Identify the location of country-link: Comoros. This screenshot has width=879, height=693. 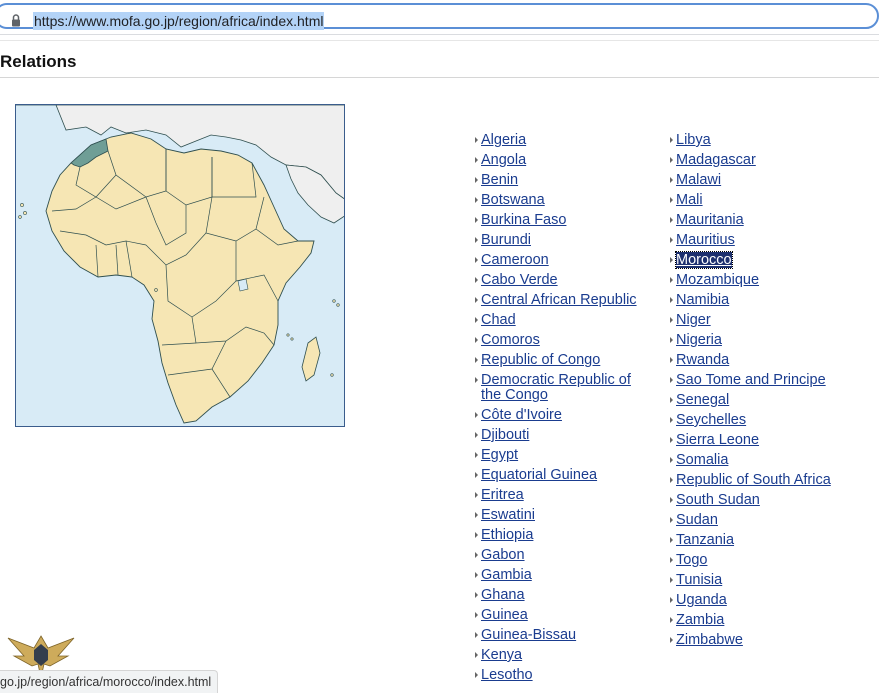
(510, 340).